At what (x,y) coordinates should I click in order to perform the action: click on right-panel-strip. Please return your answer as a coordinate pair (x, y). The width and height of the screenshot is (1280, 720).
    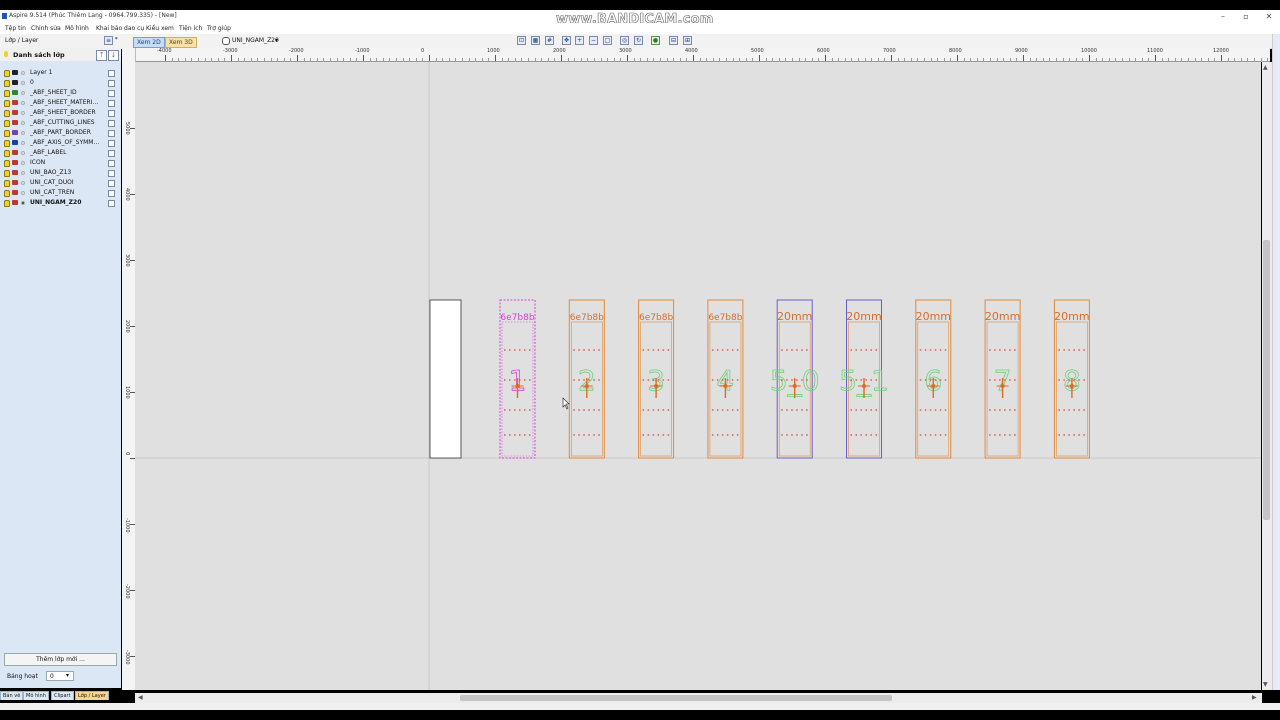
    Looking at the image, I should click on (1276, 362).